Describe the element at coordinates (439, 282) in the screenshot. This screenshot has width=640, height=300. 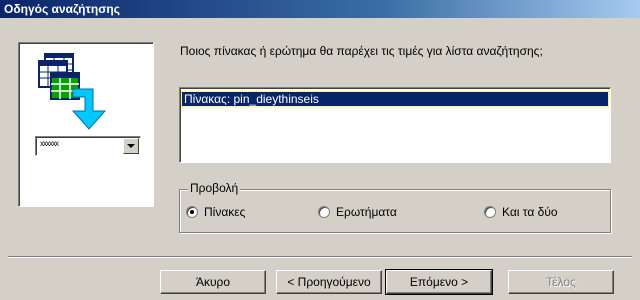
I see `next-button: Επόμενο >` at that location.